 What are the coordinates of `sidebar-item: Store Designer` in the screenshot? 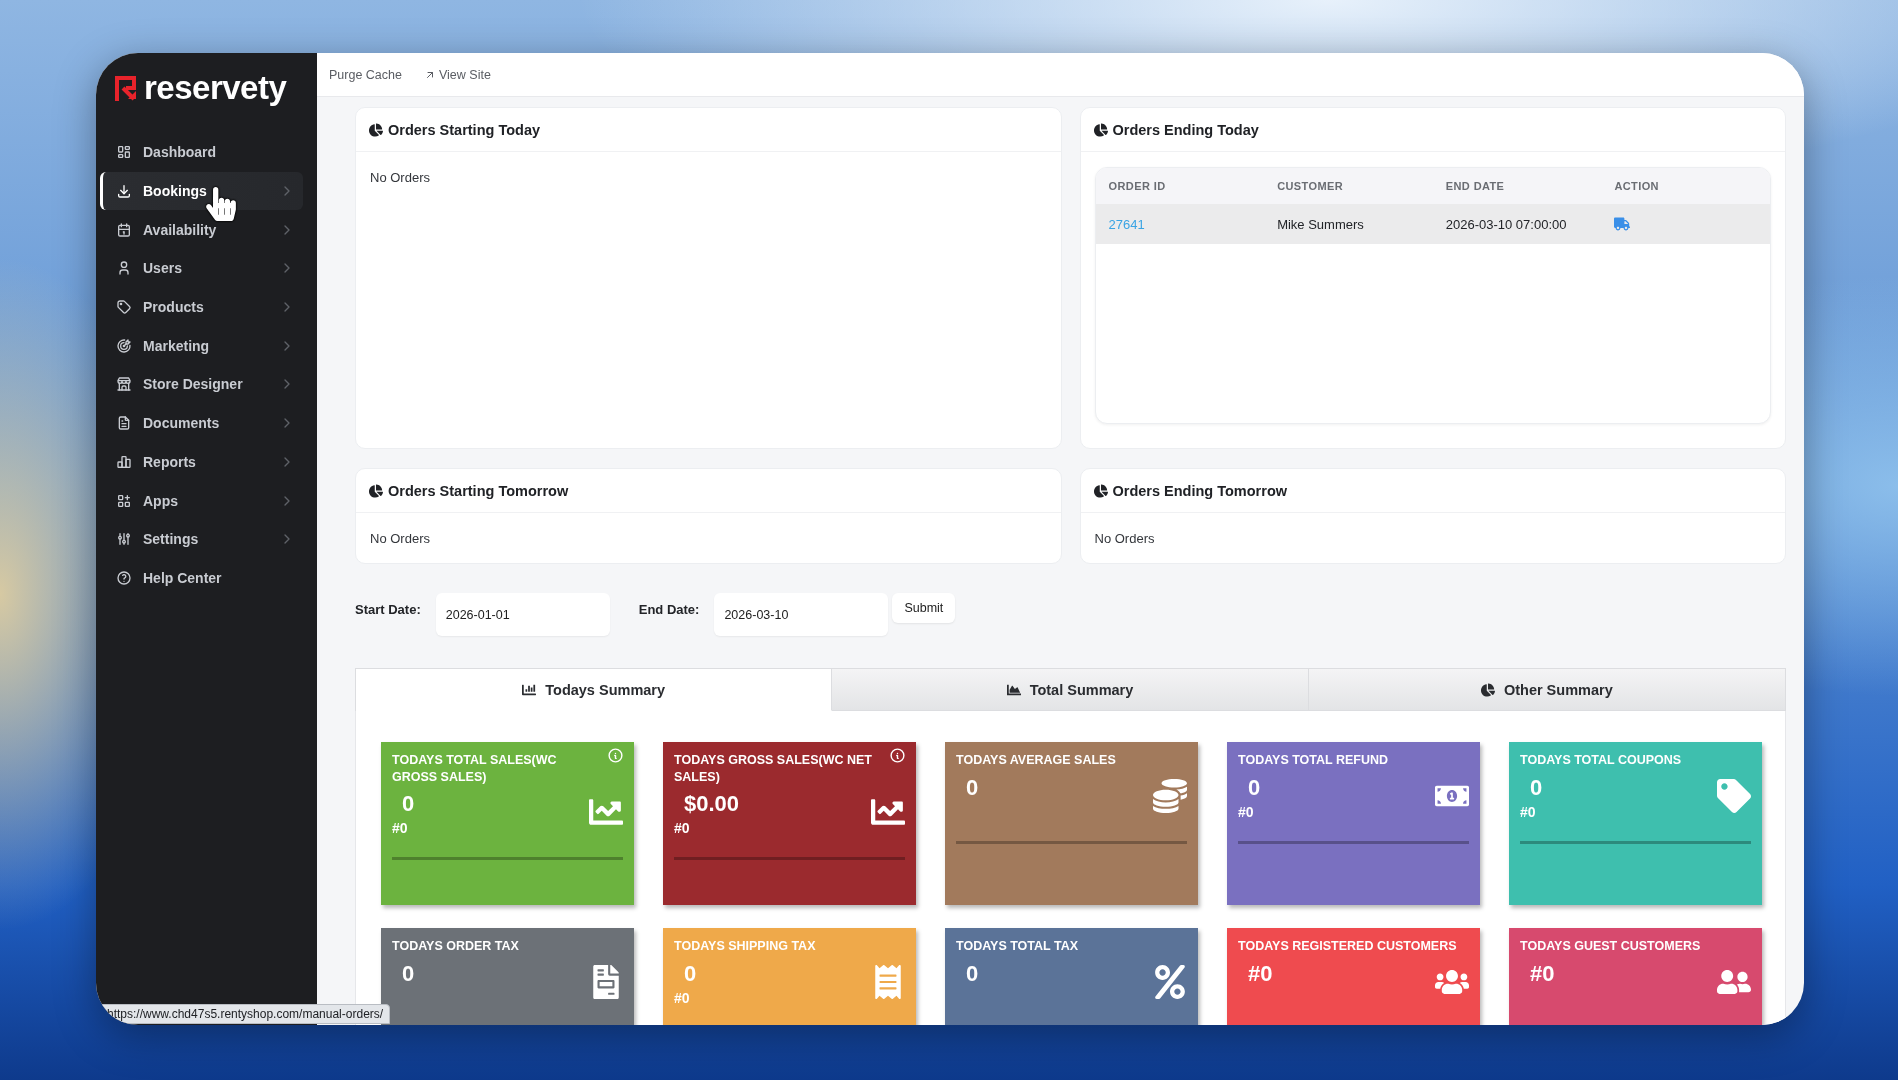 It's located at (201, 384).